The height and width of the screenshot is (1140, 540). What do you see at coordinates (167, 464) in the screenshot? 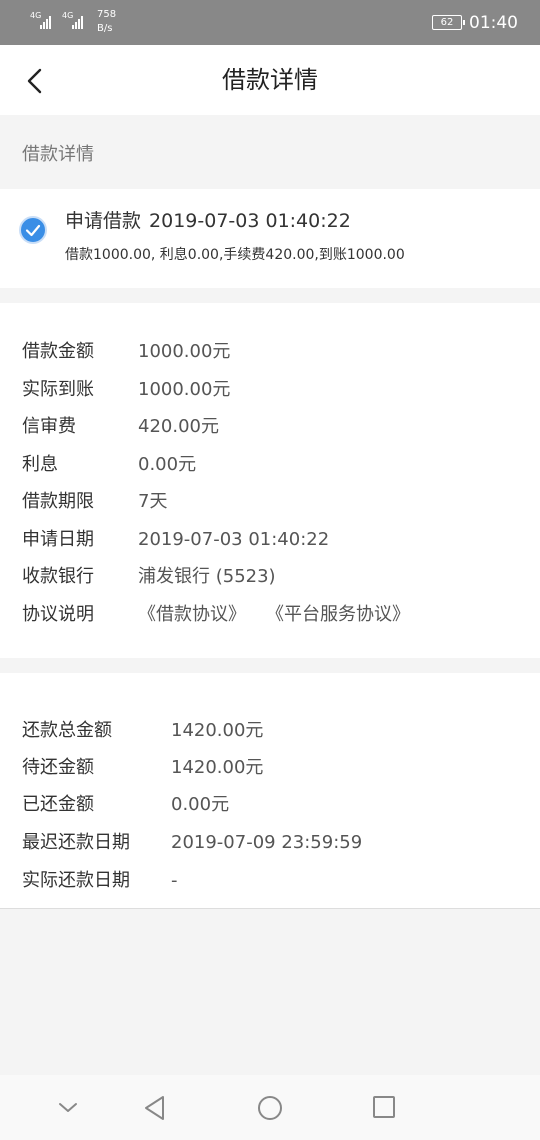
I see `info-value: 0.00元` at bounding box center [167, 464].